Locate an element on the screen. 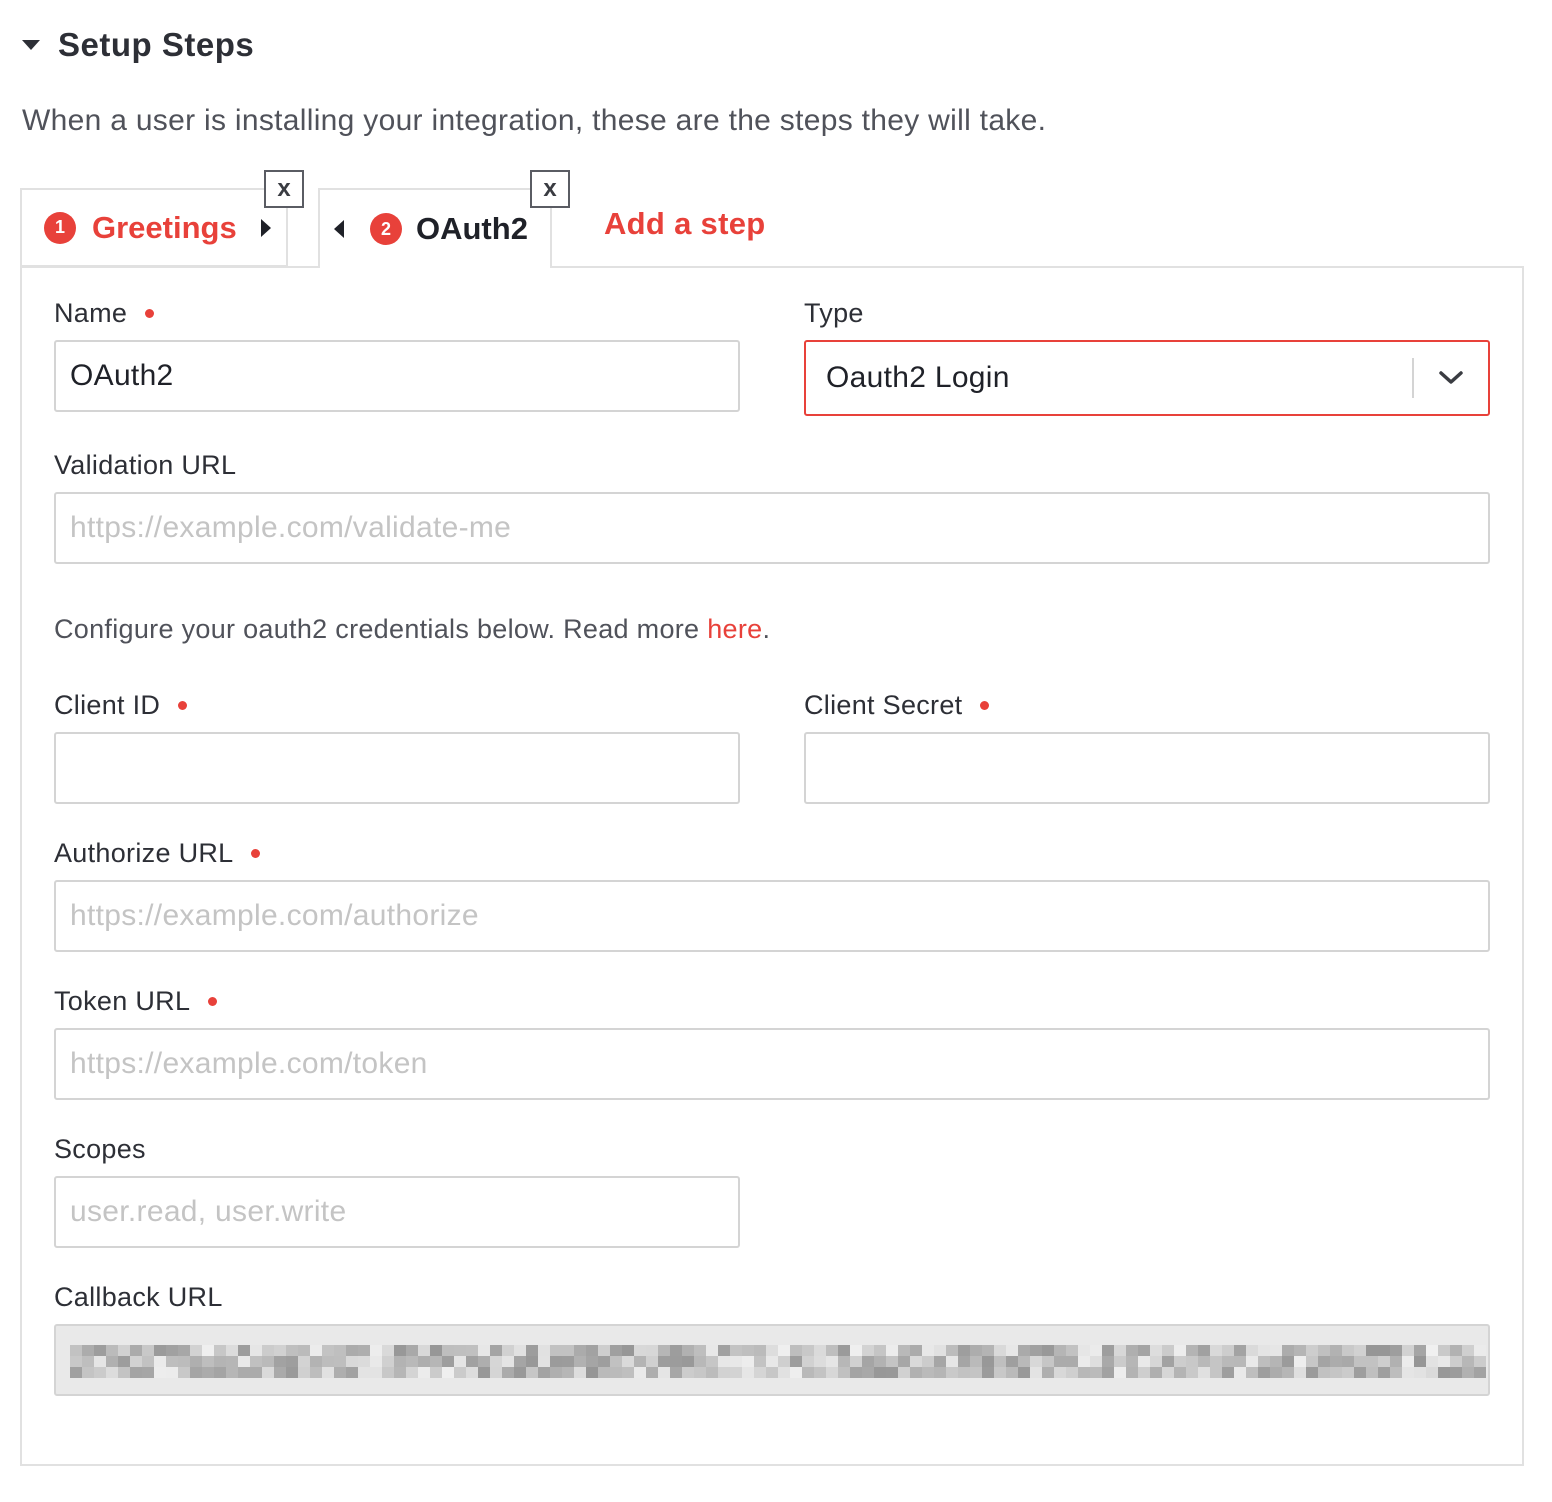  validation-url-label: Validation URL is located at coordinates (145, 465).